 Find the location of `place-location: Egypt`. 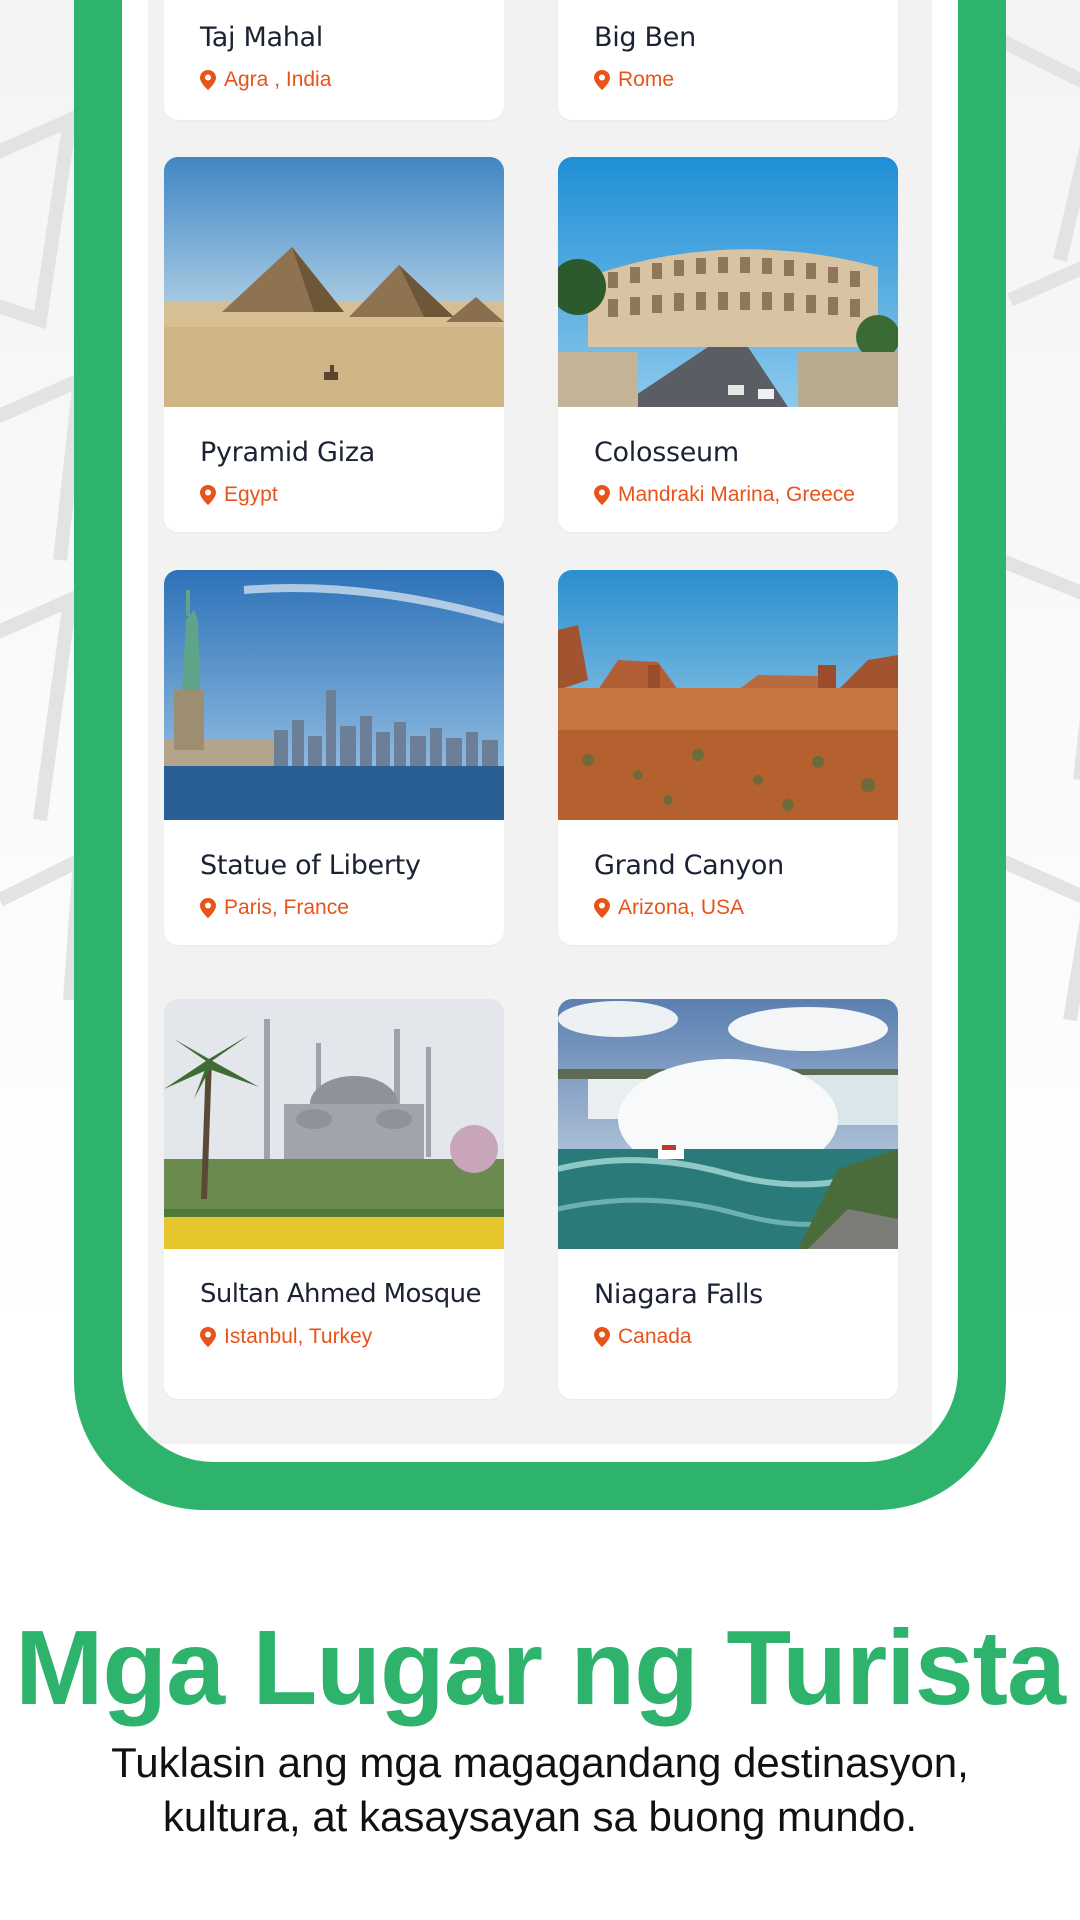

place-location: Egypt is located at coordinates (239, 495).